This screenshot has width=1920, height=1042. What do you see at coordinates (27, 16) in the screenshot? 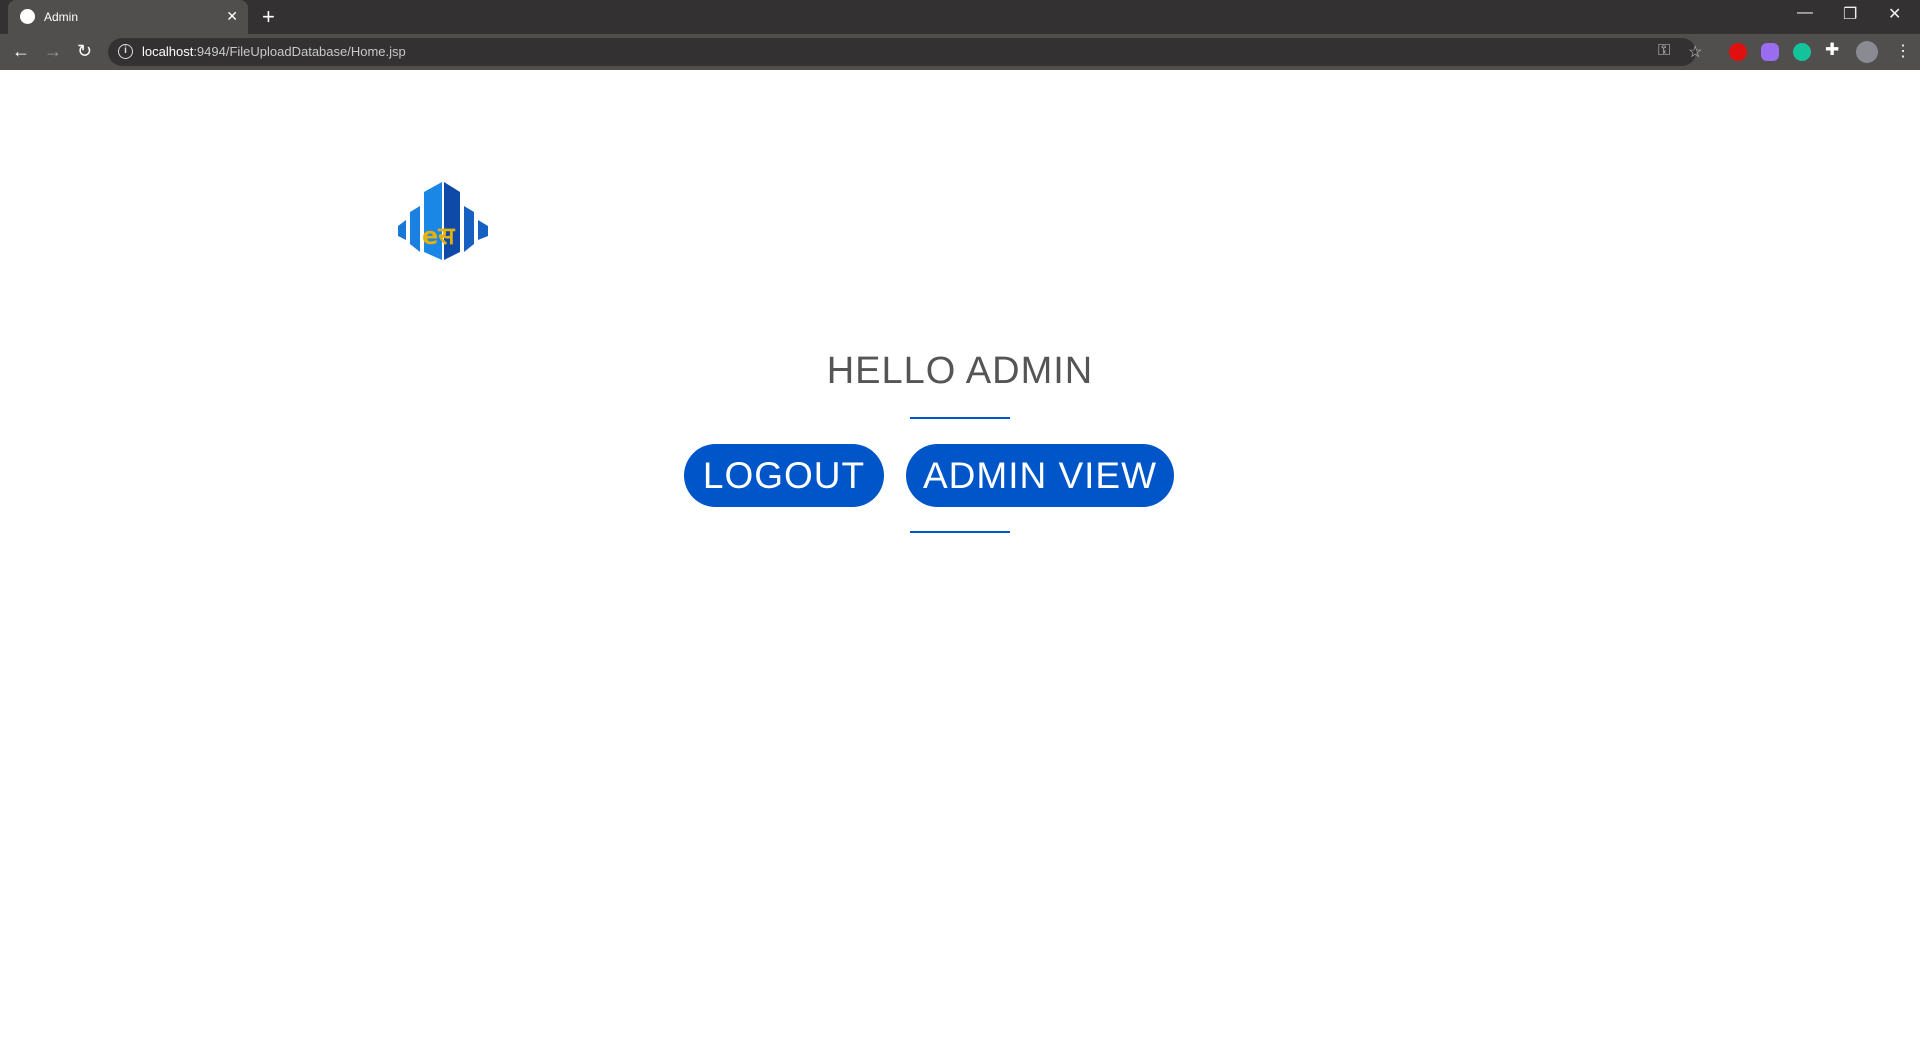
I see `globe-icon` at bounding box center [27, 16].